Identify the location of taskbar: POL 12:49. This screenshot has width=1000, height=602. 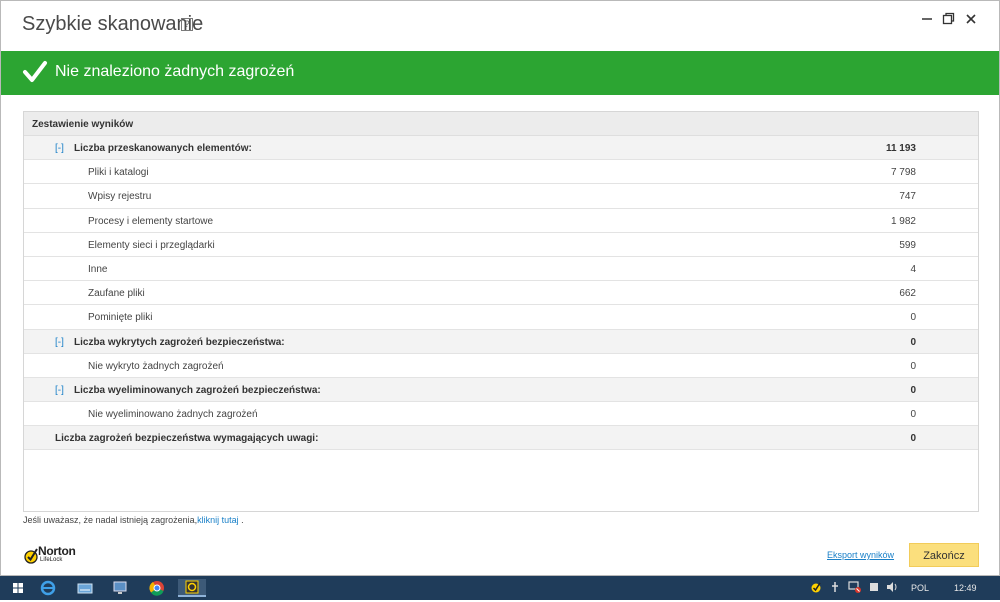
(500, 588).